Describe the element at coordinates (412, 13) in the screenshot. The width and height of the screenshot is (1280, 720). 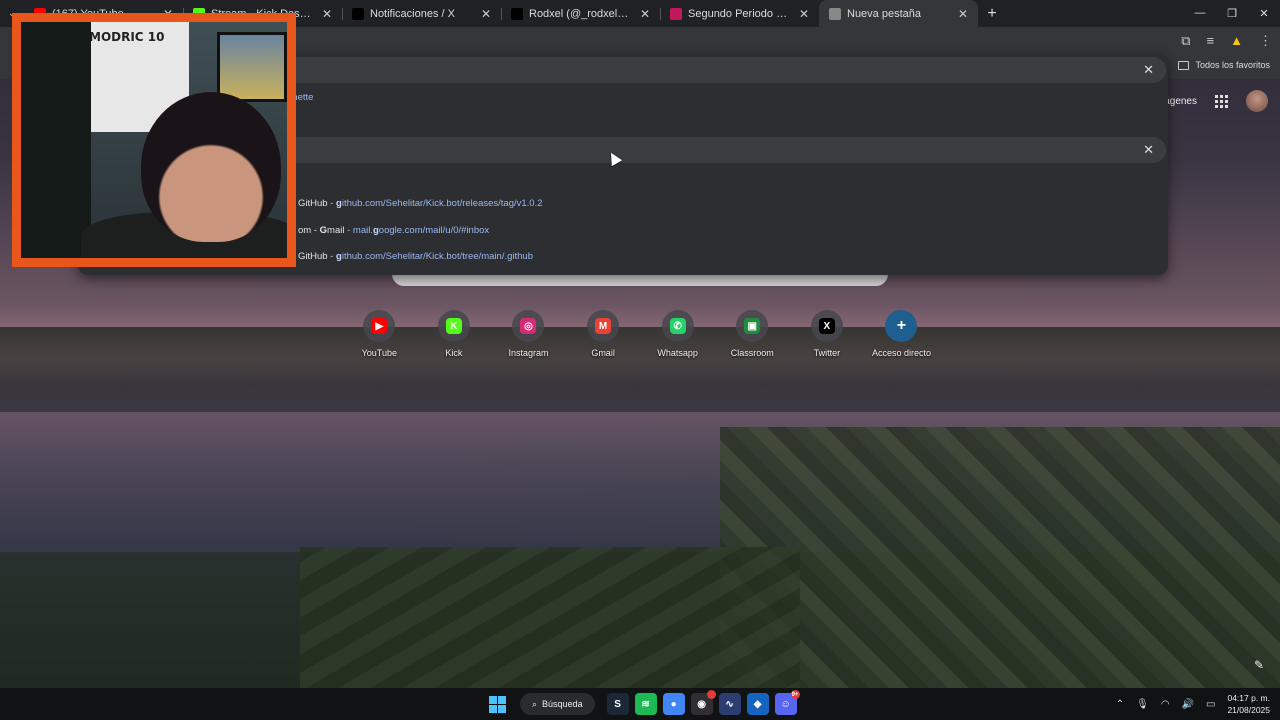
I see `tab-title: Notificaciones / X` at that location.